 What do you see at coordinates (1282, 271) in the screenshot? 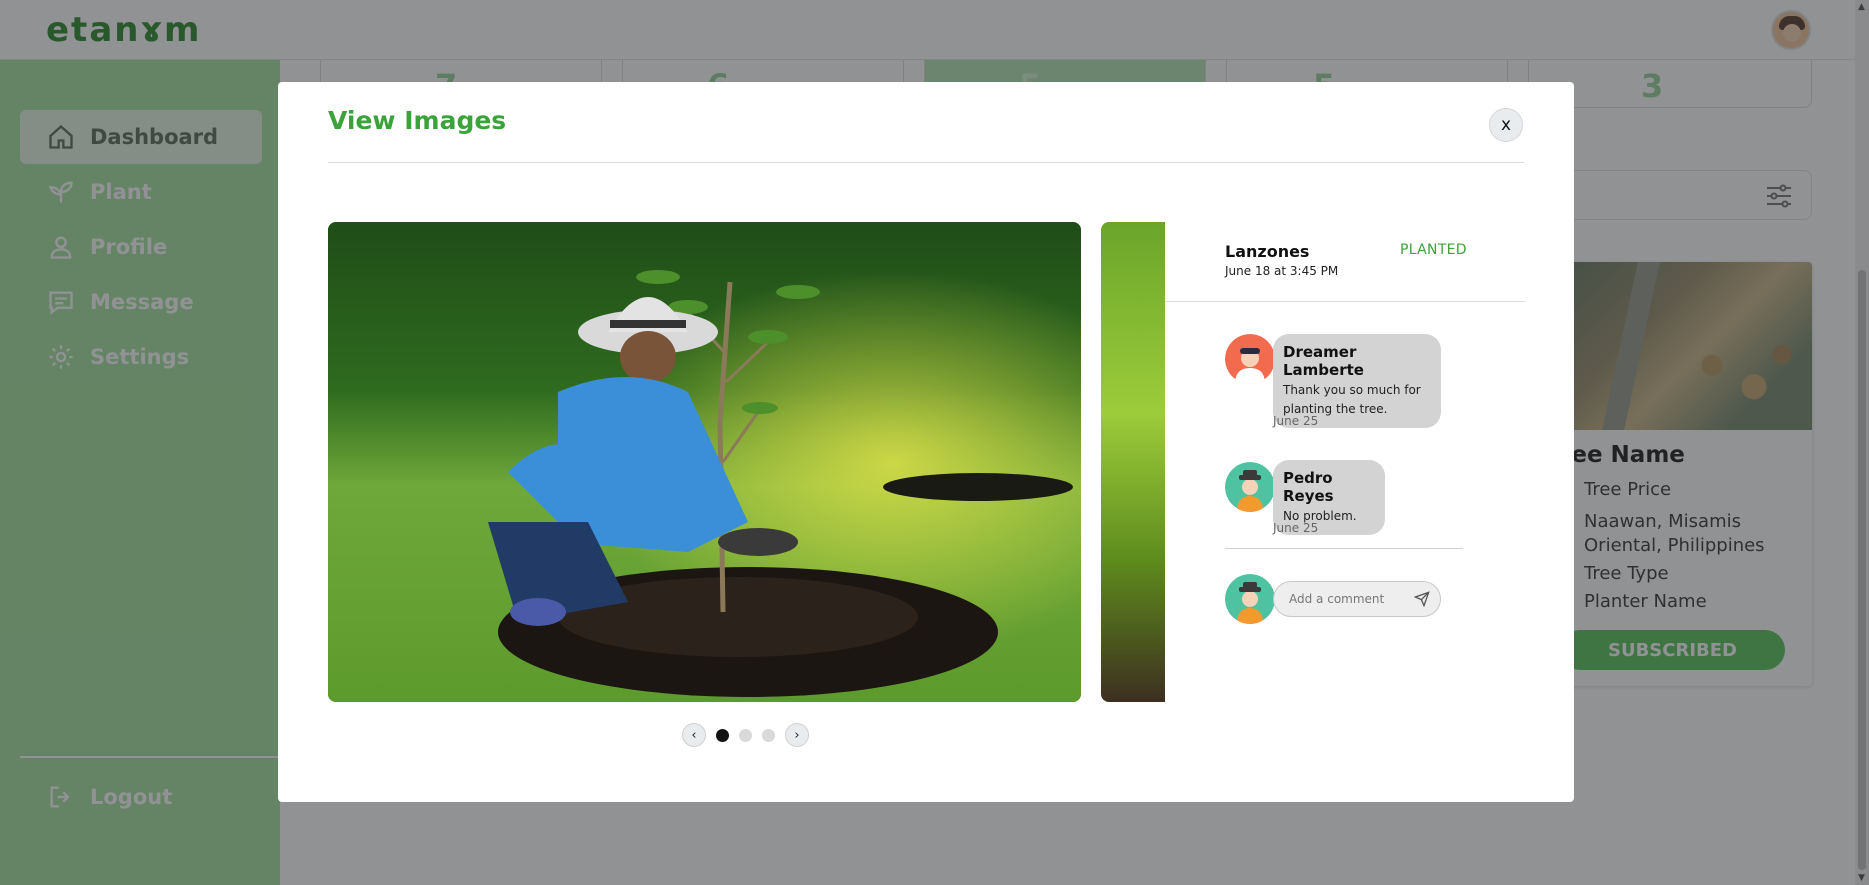
I see `post-date: June 18 at 3:45 PM` at bounding box center [1282, 271].